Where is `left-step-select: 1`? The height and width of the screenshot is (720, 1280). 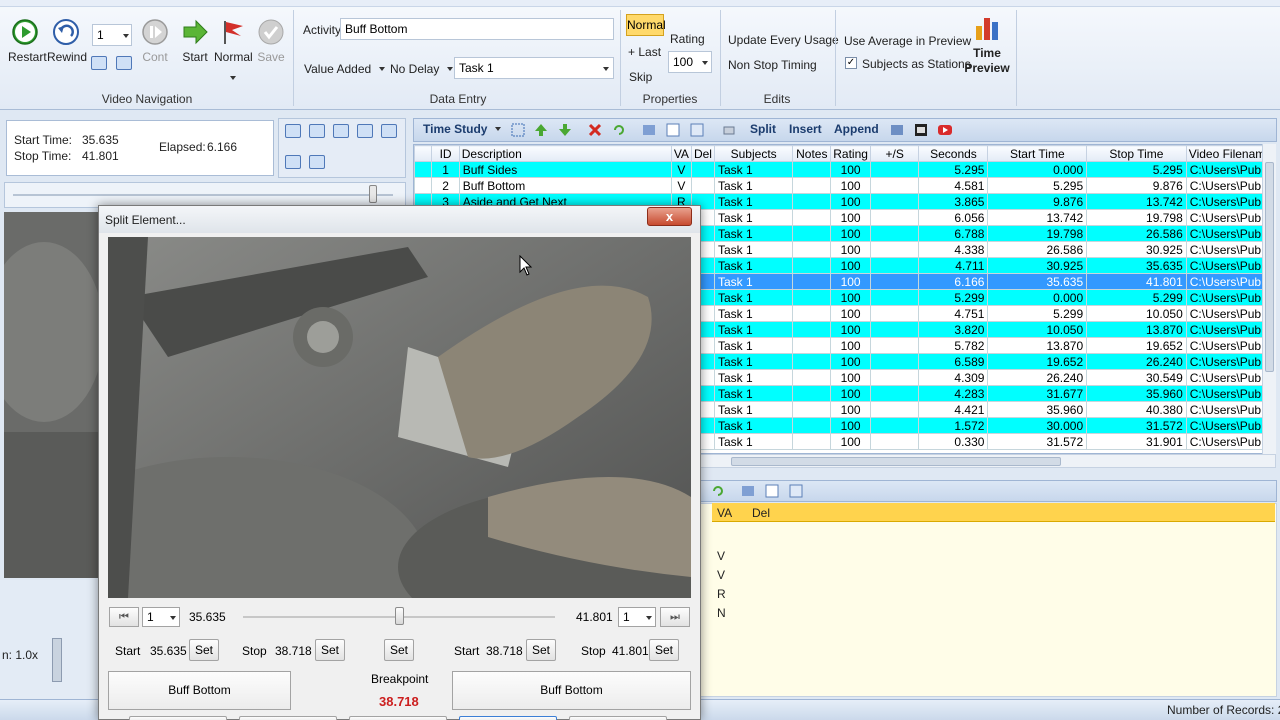 left-step-select: 1 is located at coordinates (161, 617).